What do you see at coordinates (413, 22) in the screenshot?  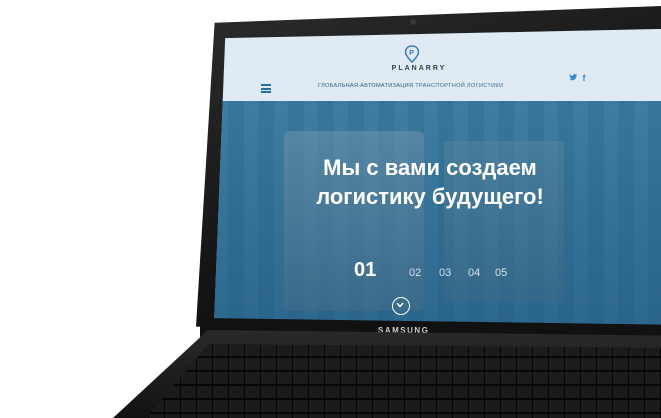 I see `webcam` at bounding box center [413, 22].